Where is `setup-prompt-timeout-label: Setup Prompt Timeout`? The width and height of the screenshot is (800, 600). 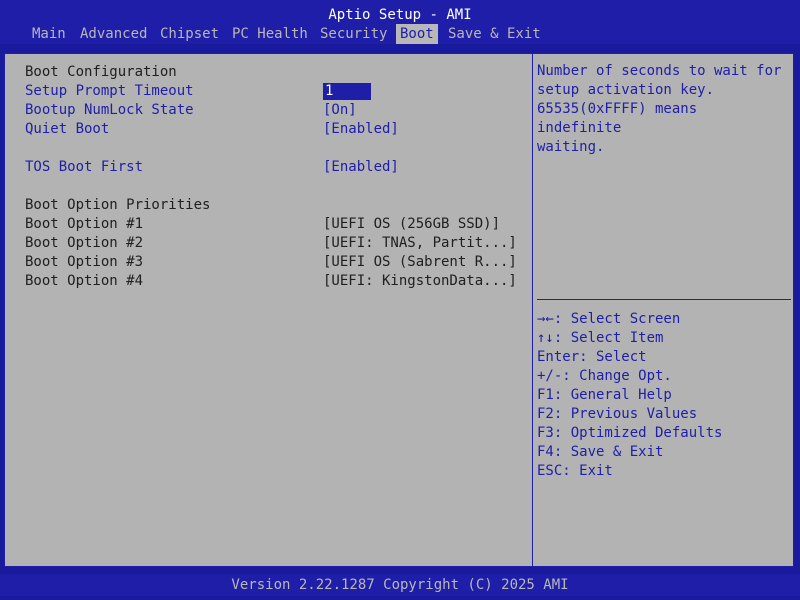 setup-prompt-timeout-label: Setup Prompt Timeout is located at coordinates (109, 91).